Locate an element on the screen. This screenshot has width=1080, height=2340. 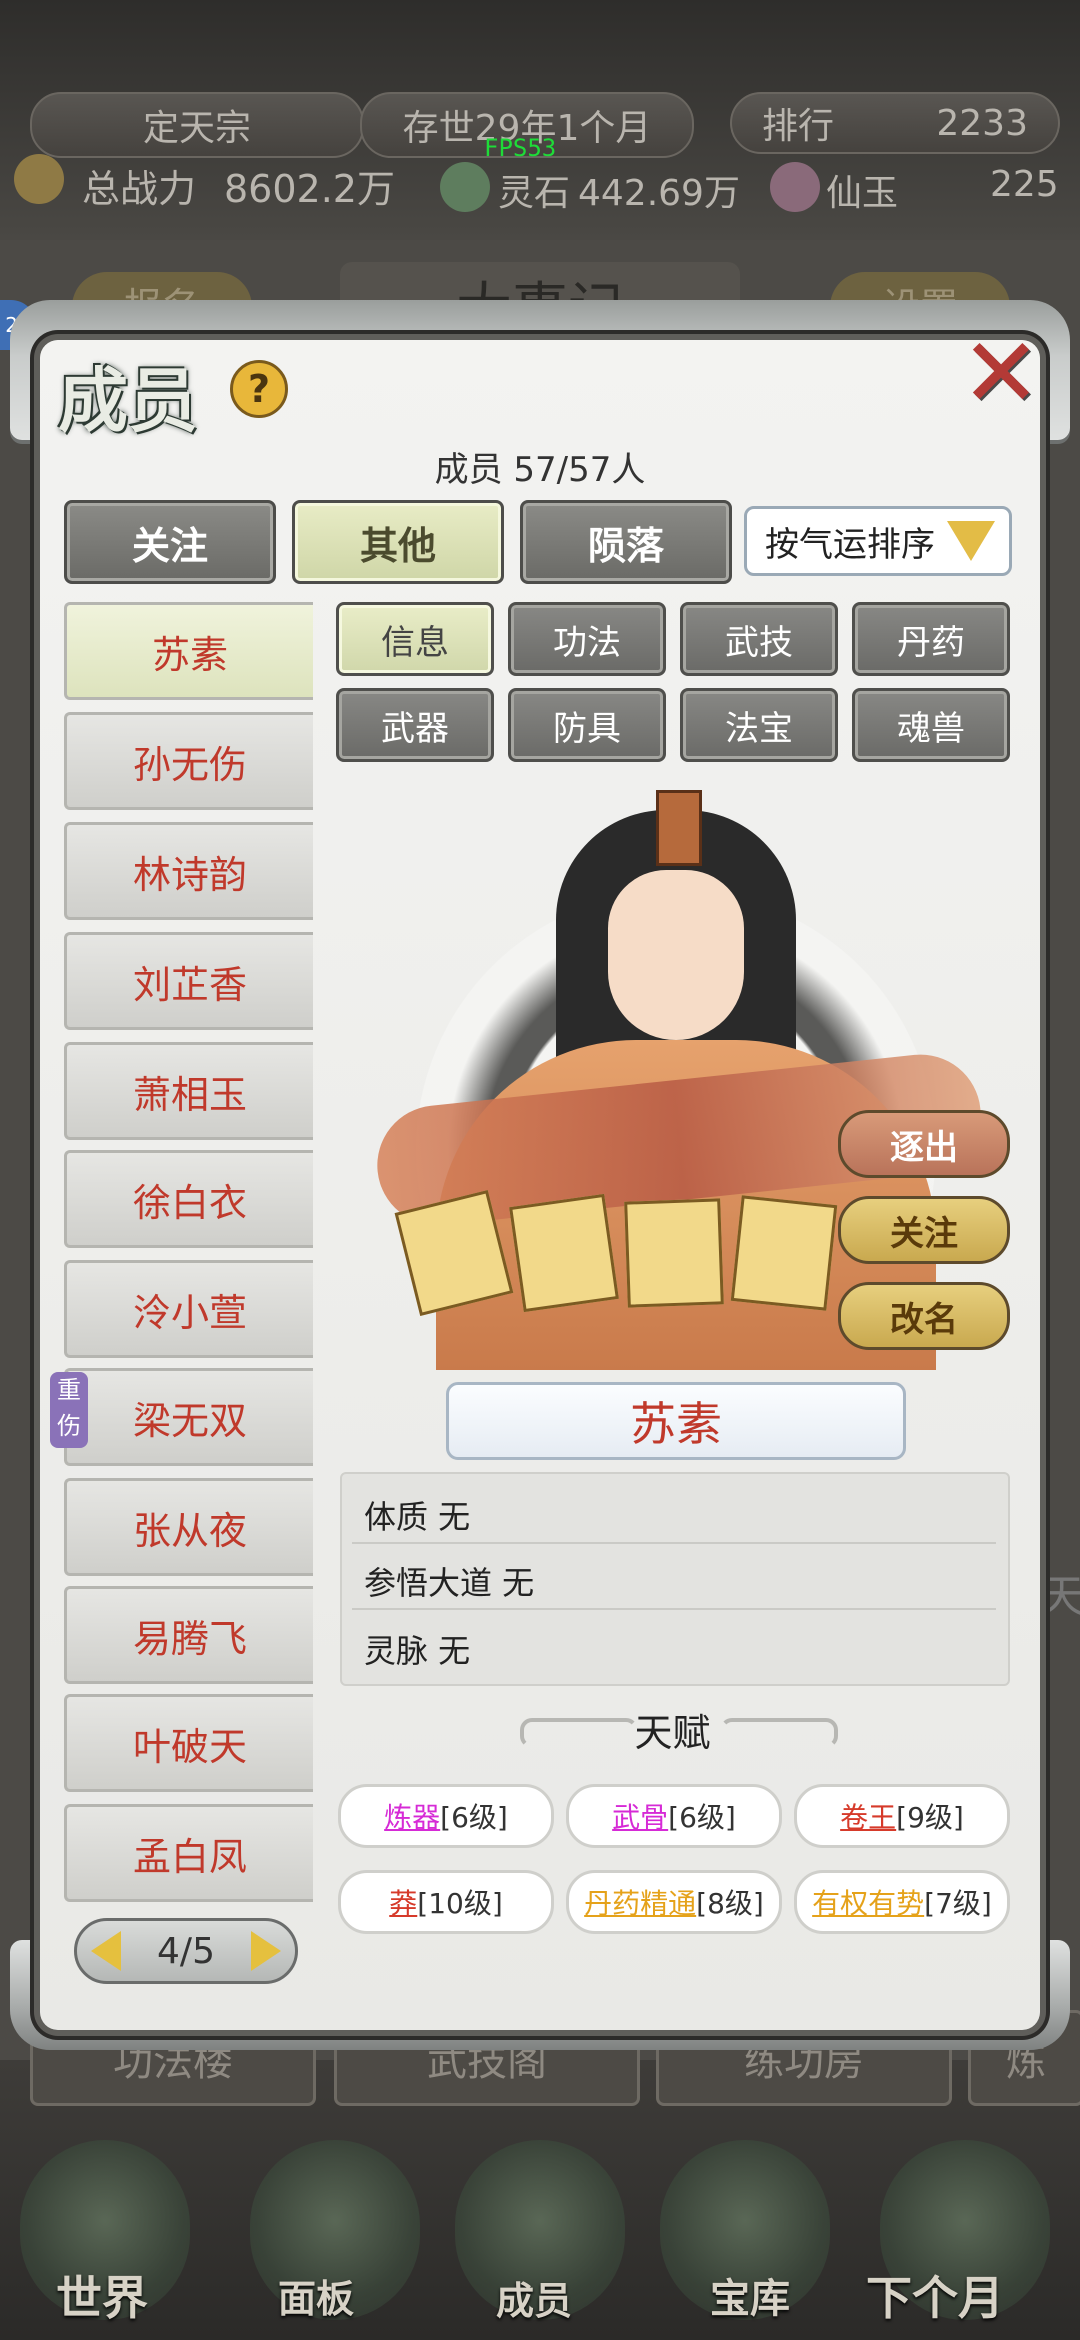
injury-status-badge: 重伤 is located at coordinates (69, 1410).